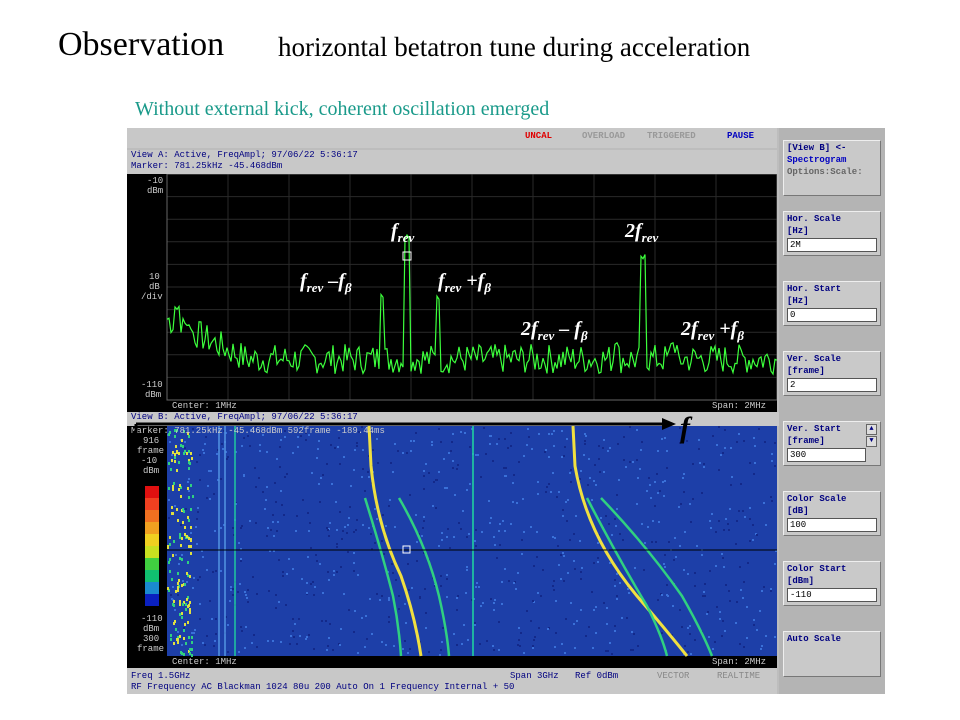 The image size is (960, 720). I want to click on dbm-top-unit: dBm, so click(151, 471).